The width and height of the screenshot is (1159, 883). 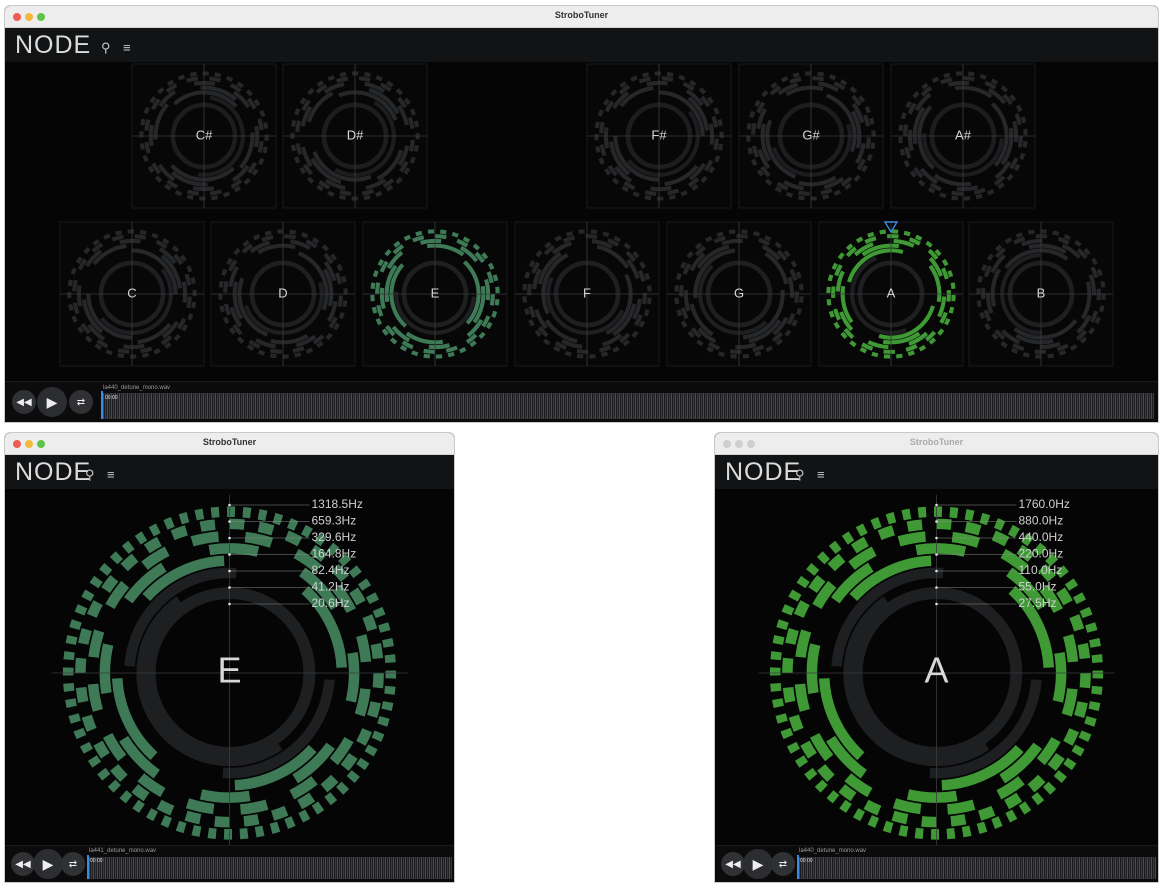 I want to click on freq-label: 55.0Hz, so click(x=1038, y=587).